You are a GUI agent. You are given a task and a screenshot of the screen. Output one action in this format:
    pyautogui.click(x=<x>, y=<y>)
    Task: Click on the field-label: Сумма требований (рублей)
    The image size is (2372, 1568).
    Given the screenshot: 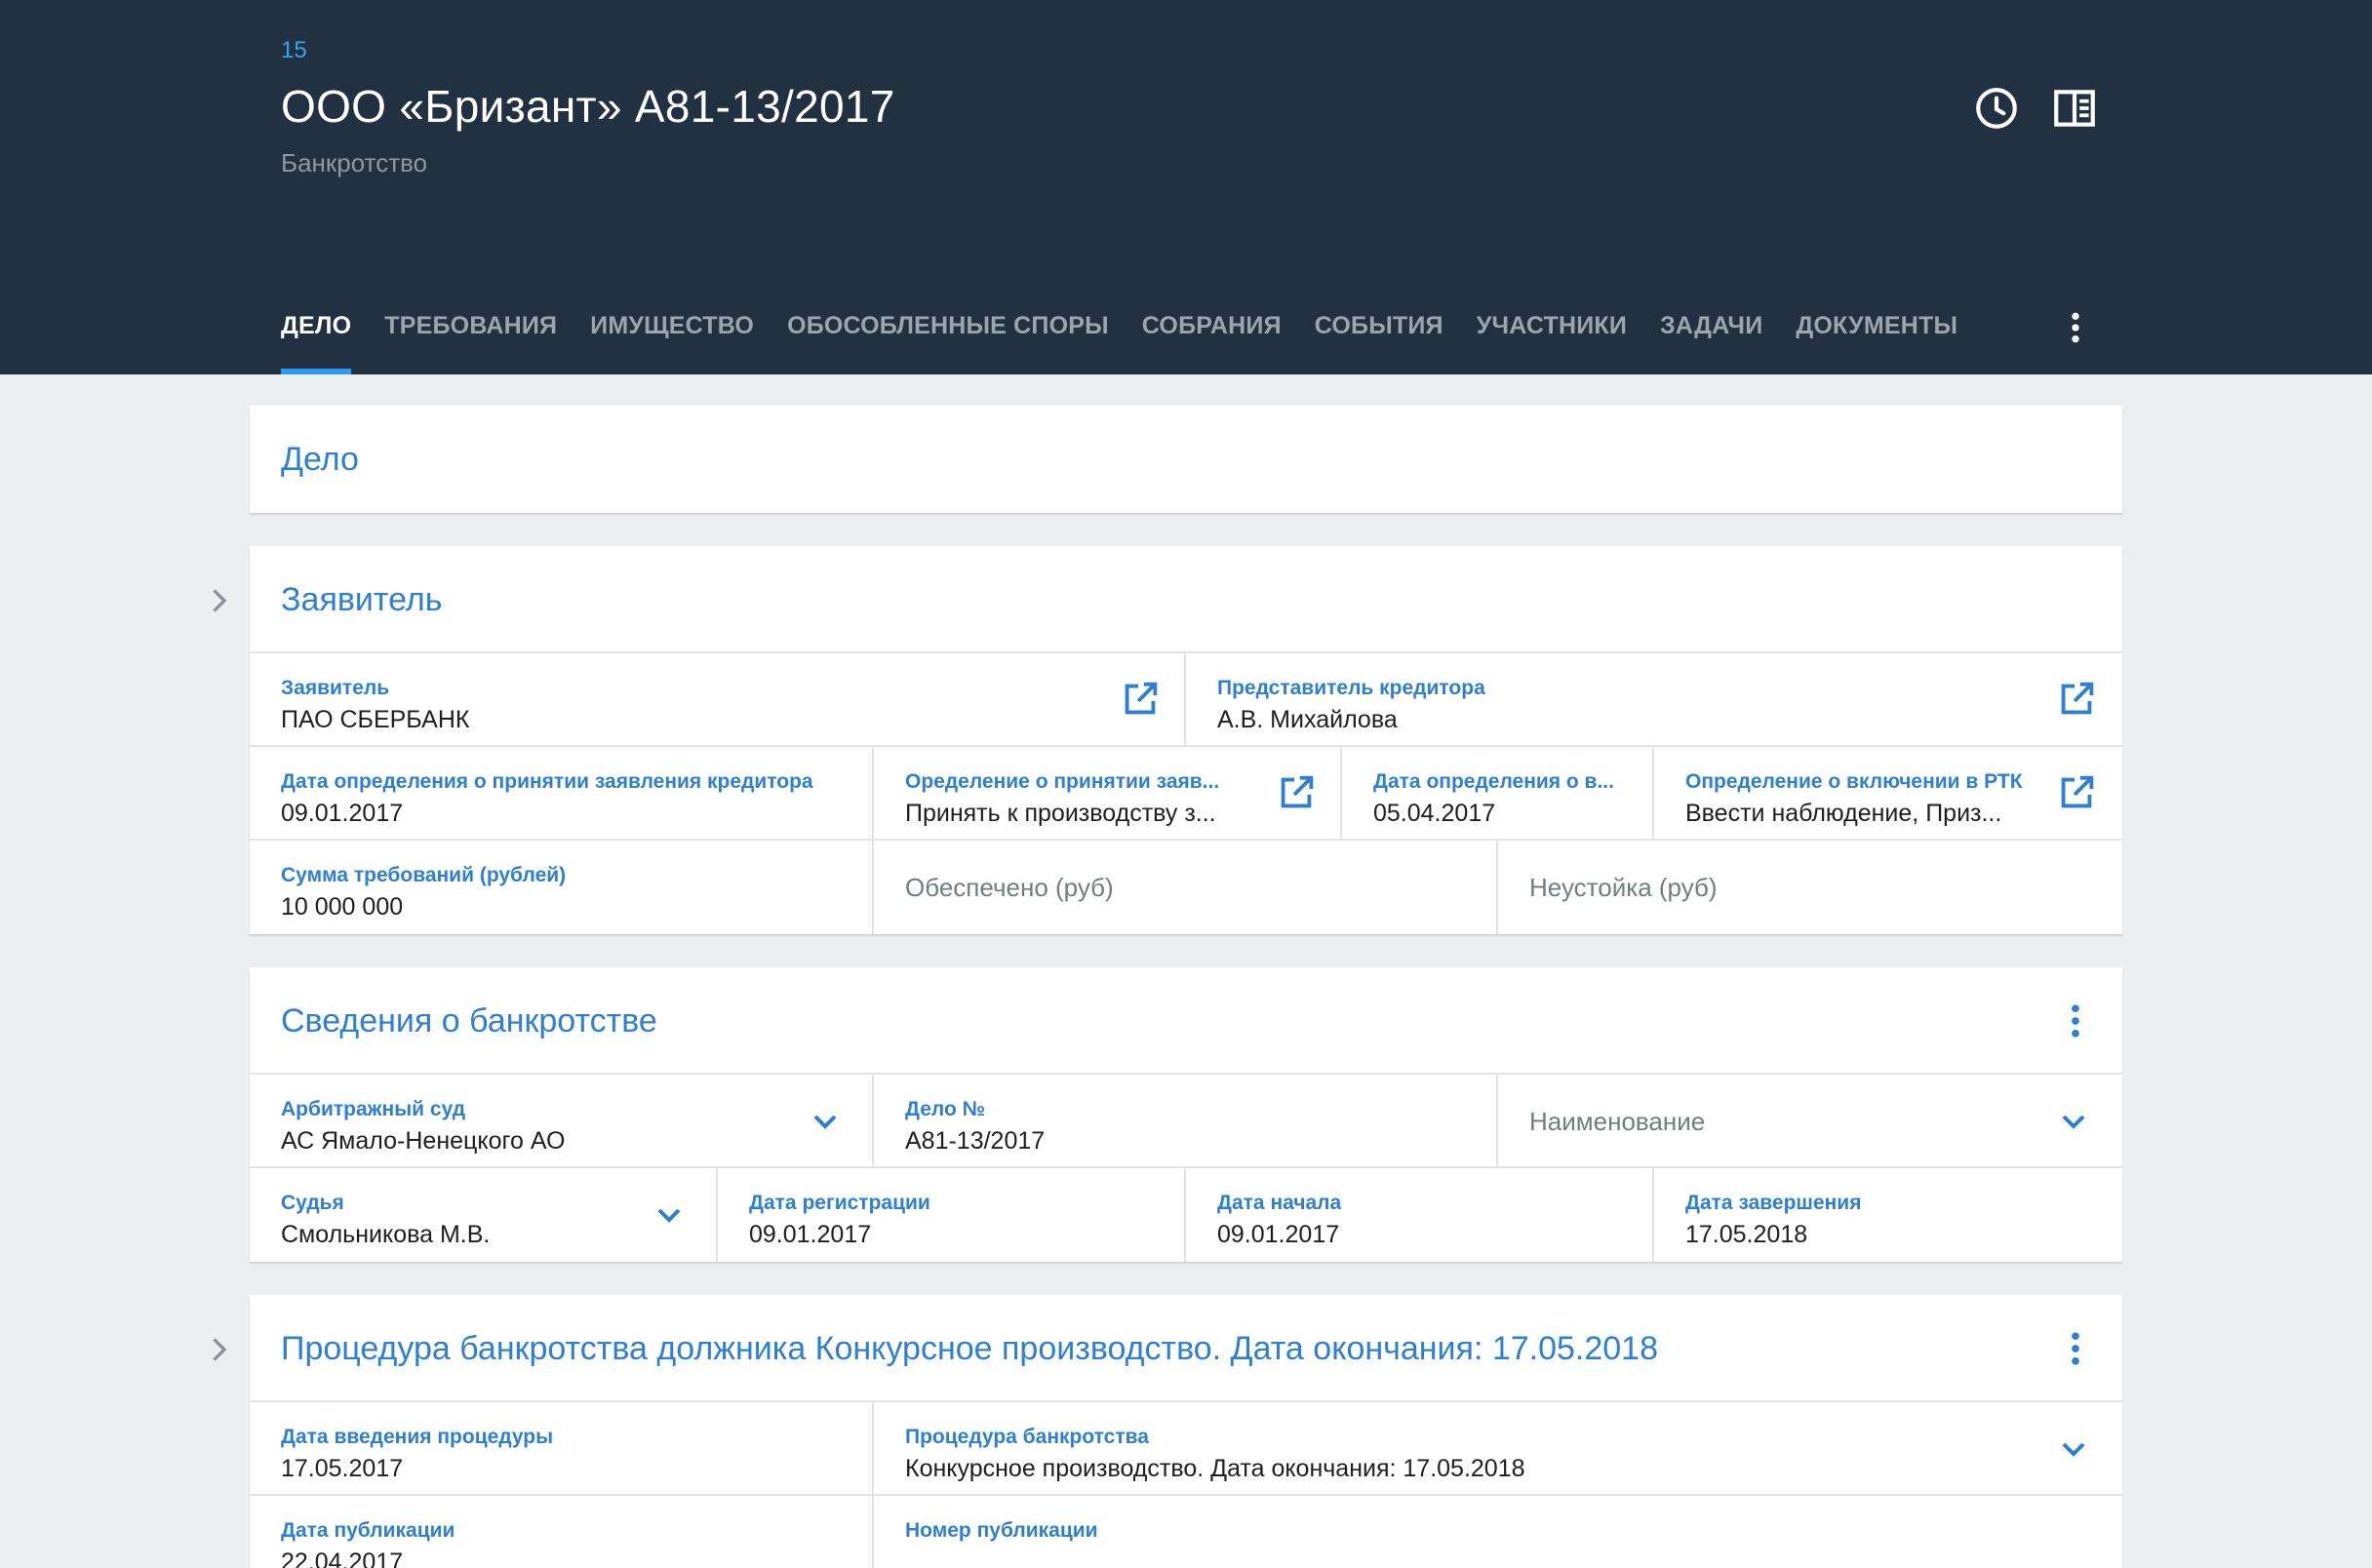 What is the action you would take?
    pyautogui.click(x=424, y=875)
    